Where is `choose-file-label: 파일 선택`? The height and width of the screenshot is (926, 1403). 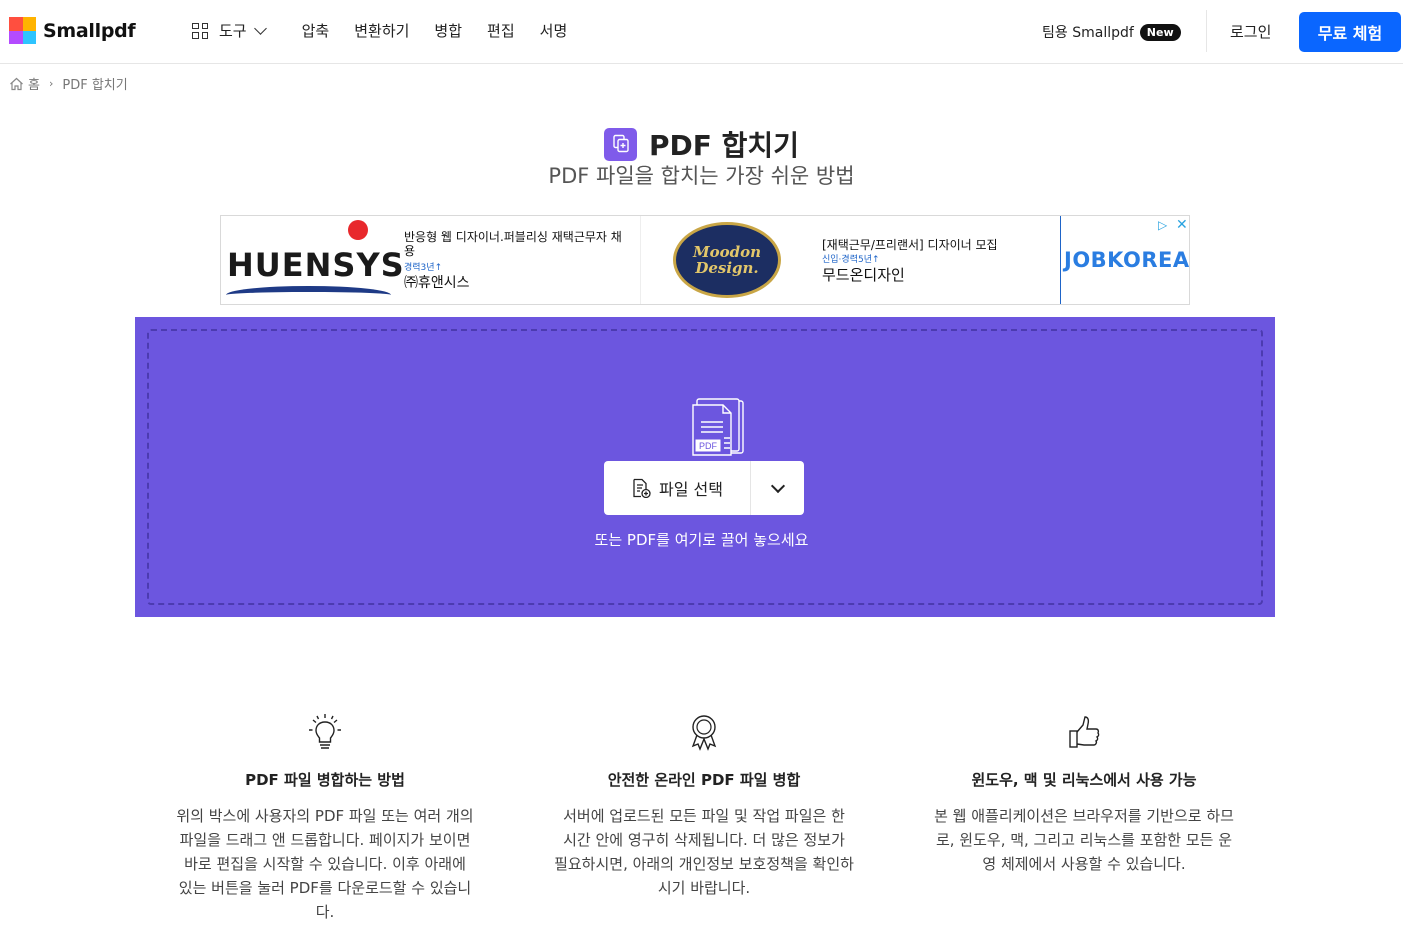
choose-file-label: 파일 선택 is located at coordinates (691, 489).